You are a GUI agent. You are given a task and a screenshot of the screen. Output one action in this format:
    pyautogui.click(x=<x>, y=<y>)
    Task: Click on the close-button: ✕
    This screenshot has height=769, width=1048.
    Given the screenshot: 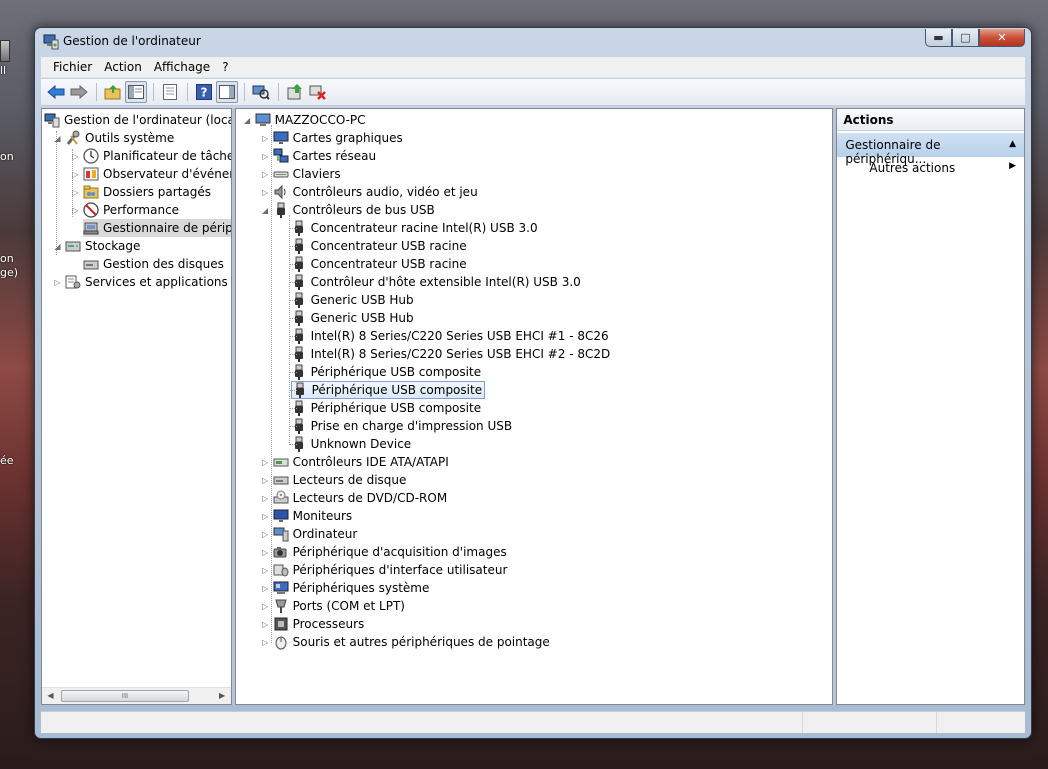 What is the action you would take?
    pyautogui.click(x=1002, y=38)
    